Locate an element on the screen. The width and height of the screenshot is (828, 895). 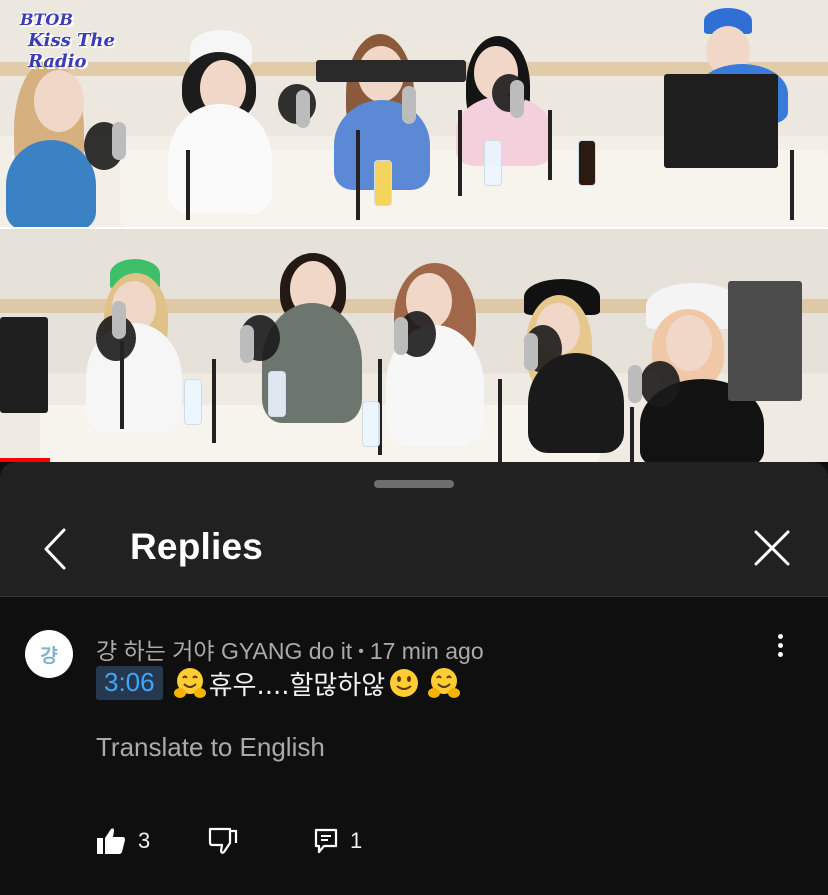
comment-body: 3:06 휴우....할많하않 is located at coordinates (279, 683).